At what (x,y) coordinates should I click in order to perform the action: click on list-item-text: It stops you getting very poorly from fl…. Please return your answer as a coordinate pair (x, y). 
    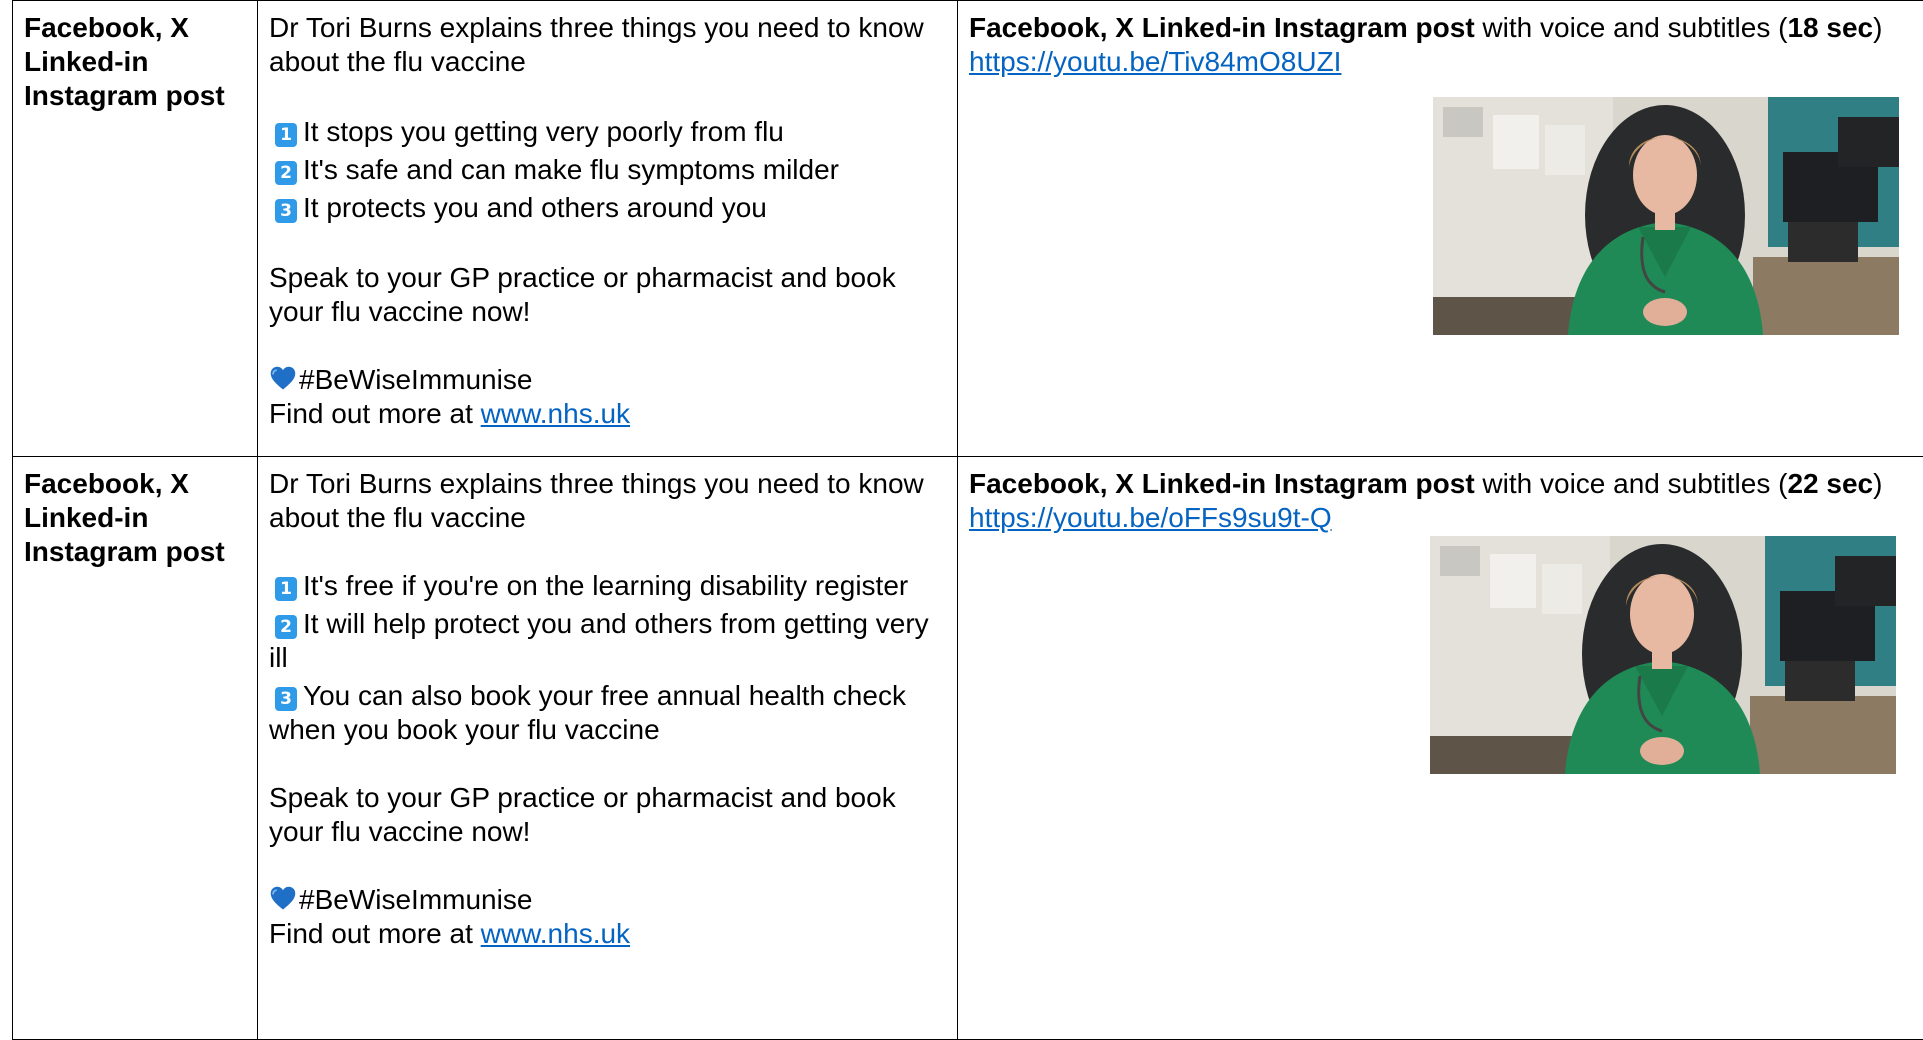
    Looking at the image, I should click on (543, 131).